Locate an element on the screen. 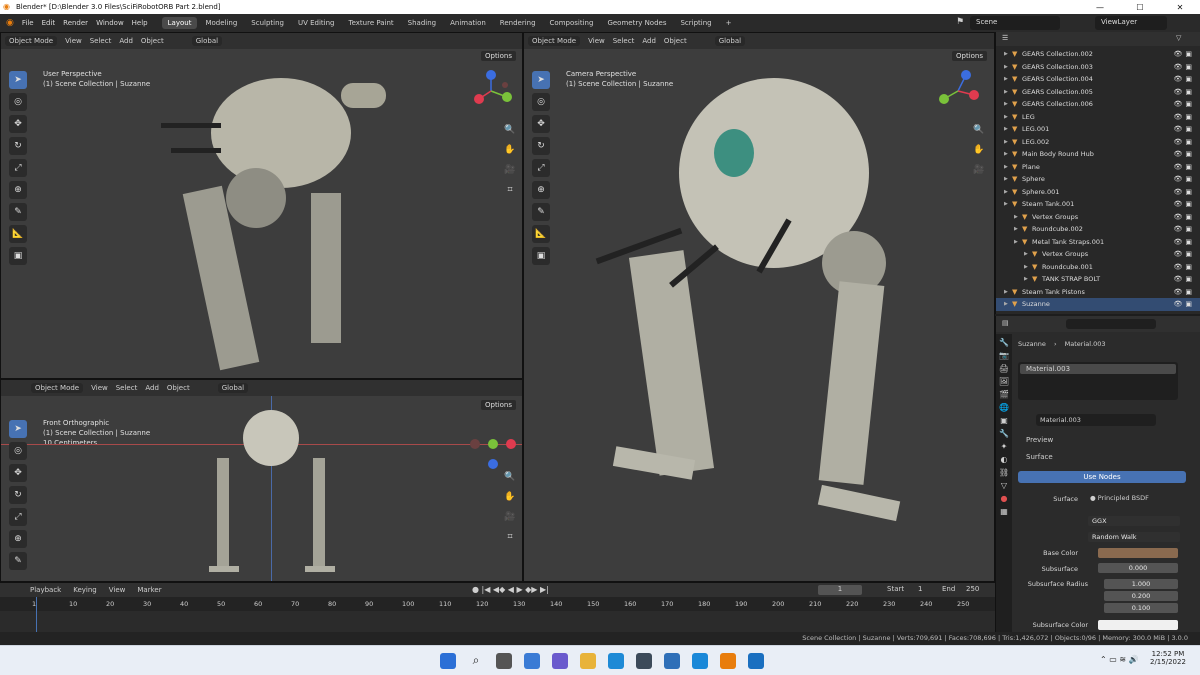 The width and height of the screenshot is (1200, 675). search-icon: ⌕ is located at coordinates (476, 661).